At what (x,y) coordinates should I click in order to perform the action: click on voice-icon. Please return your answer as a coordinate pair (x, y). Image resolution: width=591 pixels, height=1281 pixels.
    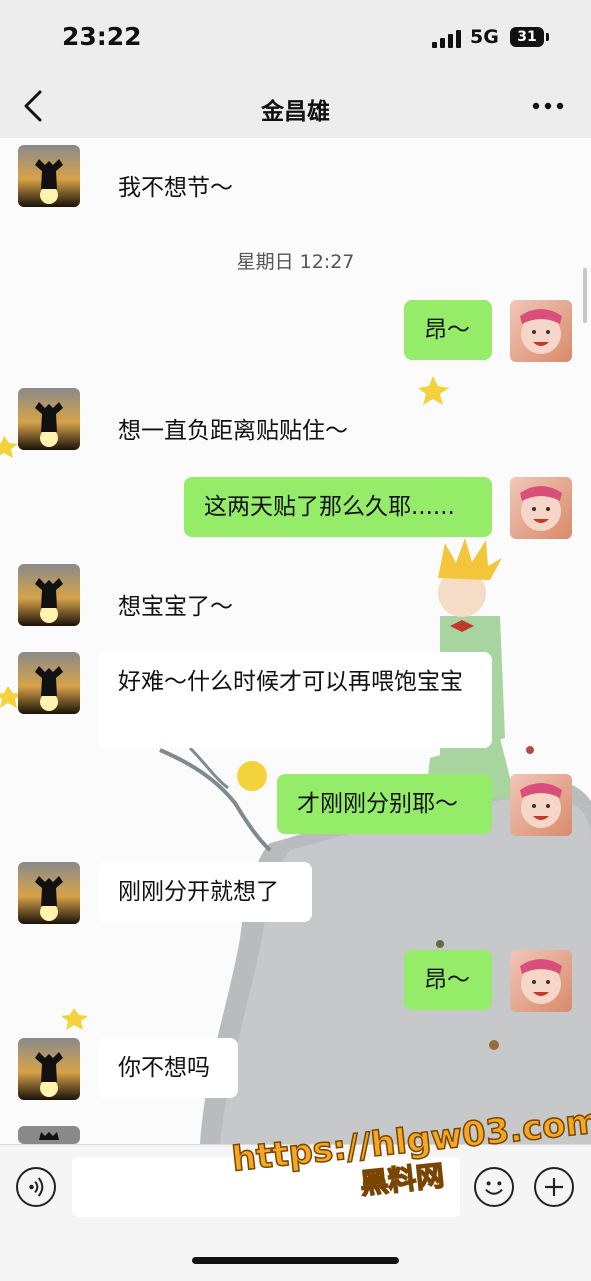
    Looking at the image, I should click on (36, 1187).